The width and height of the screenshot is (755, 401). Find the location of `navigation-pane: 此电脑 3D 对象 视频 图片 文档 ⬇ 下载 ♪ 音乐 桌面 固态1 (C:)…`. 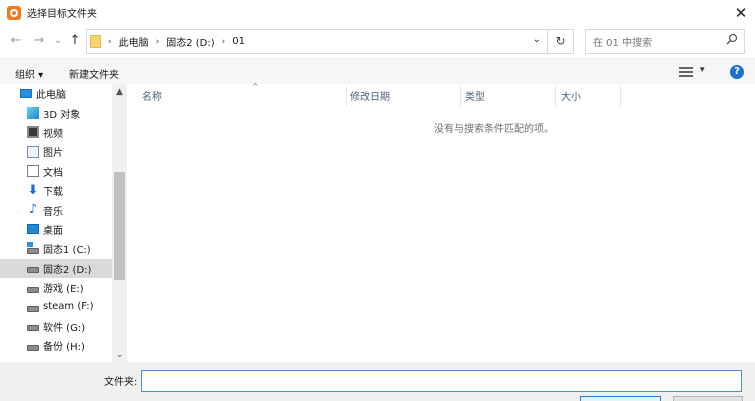

navigation-pane: 此电脑 3D 对象 视频 图片 文档 ⬇ 下载 ♪ 音乐 桌面 固态1 (C:)… is located at coordinates (63, 223).